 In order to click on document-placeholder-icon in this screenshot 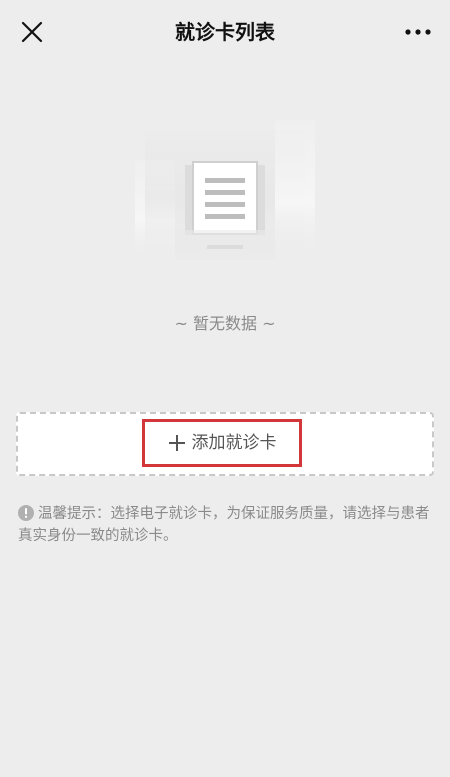, I will do `click(225, 195)`.